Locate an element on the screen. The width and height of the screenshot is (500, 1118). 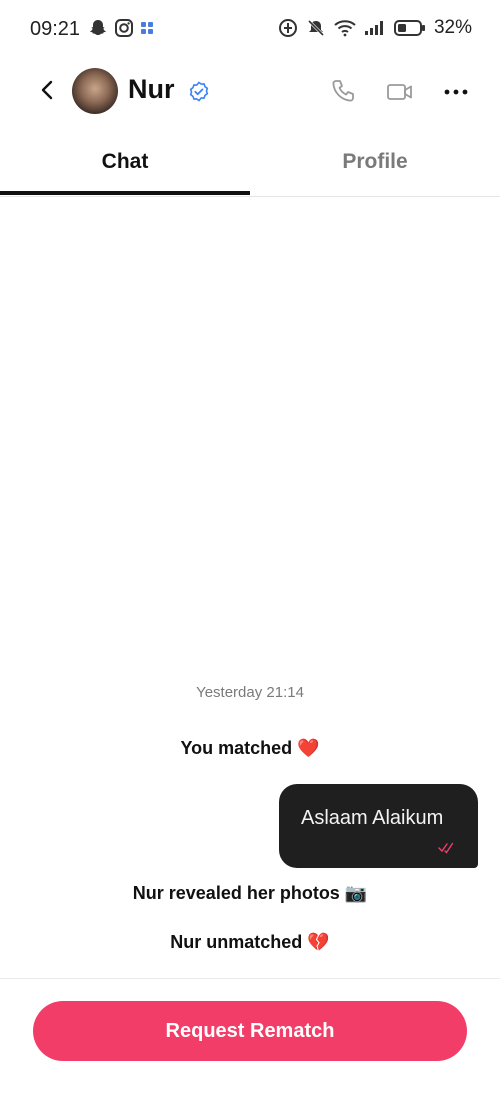
back-arrow-icon is located at coordinates (48, 90).